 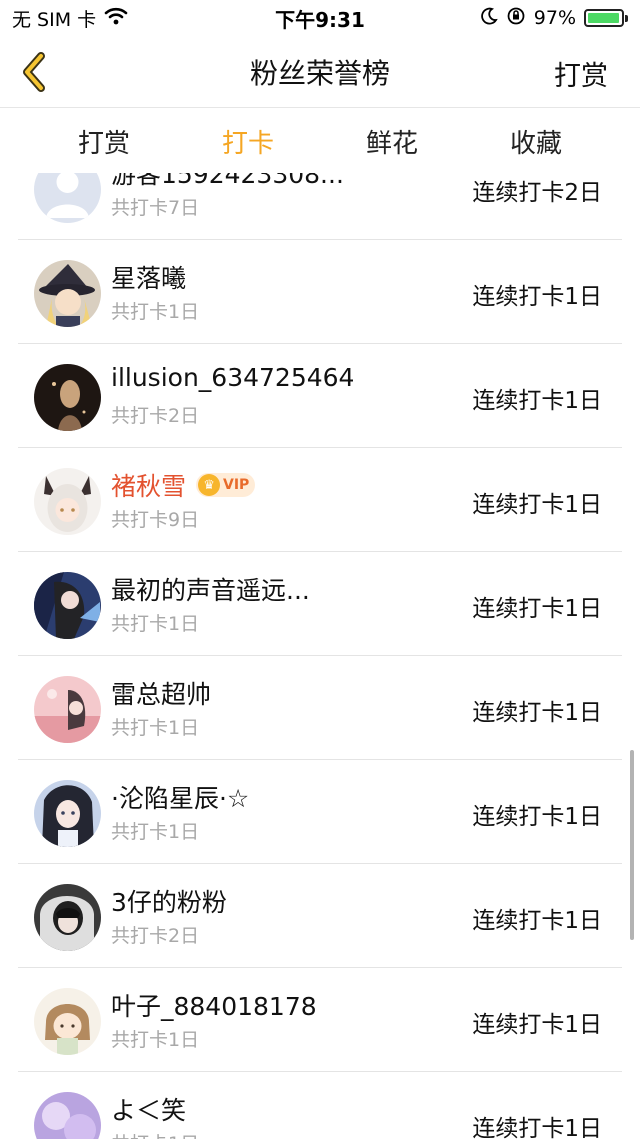 What do you see at coordinates (581, 73) in the screenshot?
I see `reward-button: 打赏` at bounding box center [581, 73].